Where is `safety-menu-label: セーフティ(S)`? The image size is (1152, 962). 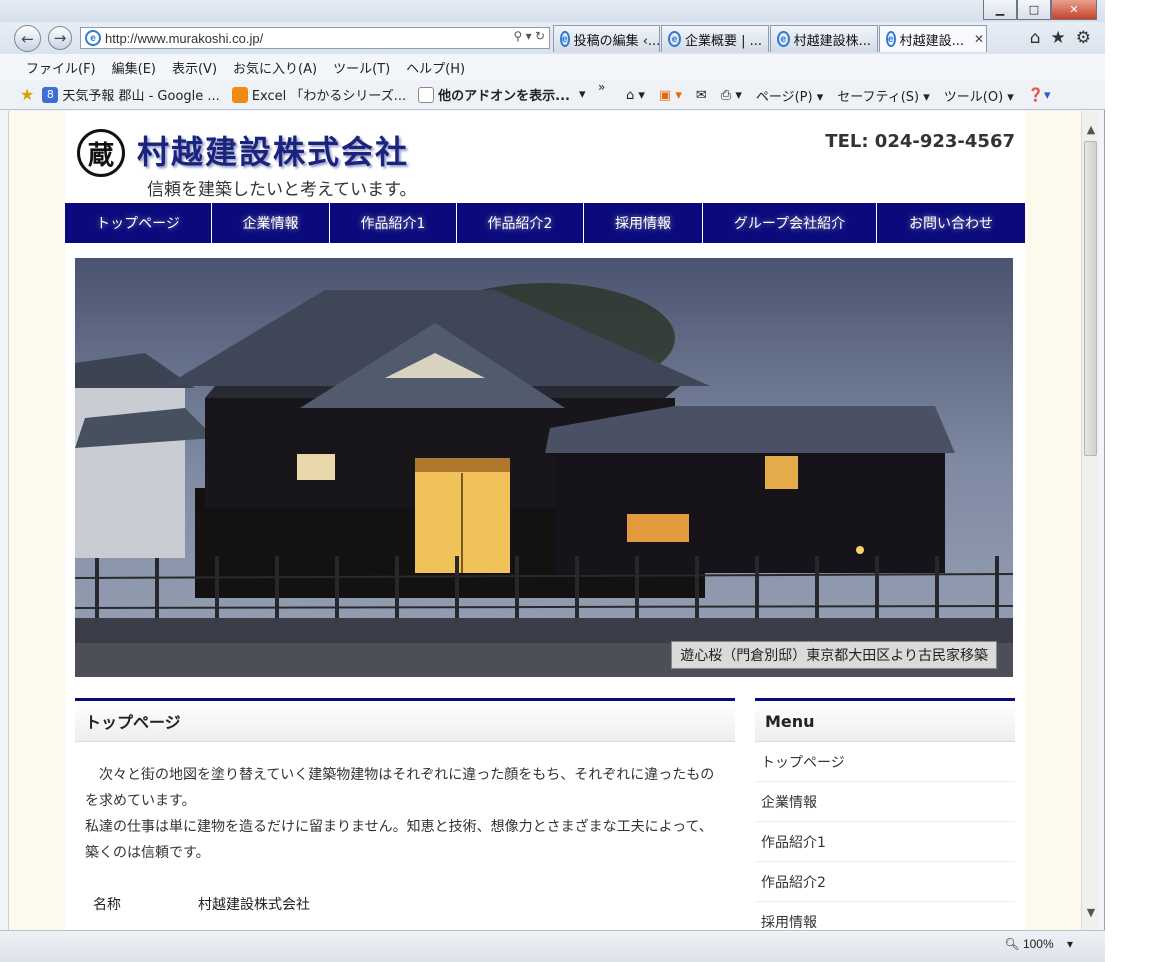 safety-menu-label: セーフティ(S) is located at coordinates (878, 97).